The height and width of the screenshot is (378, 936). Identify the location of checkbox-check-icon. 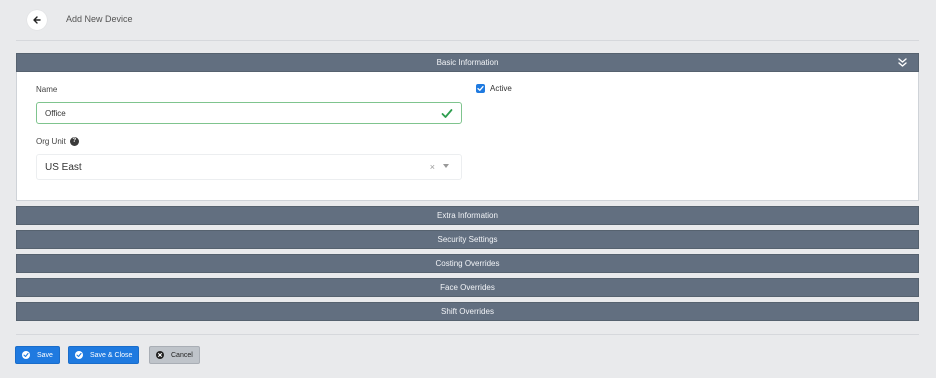
(480, 88).